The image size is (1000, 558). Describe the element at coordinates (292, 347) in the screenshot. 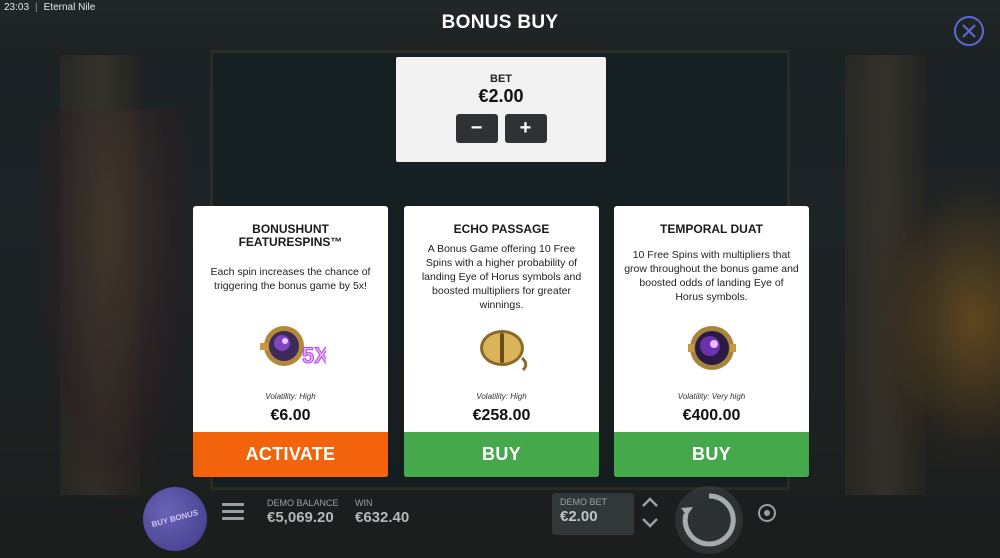

I see `eye-of-horus-5x-icon: 5X` at that location.